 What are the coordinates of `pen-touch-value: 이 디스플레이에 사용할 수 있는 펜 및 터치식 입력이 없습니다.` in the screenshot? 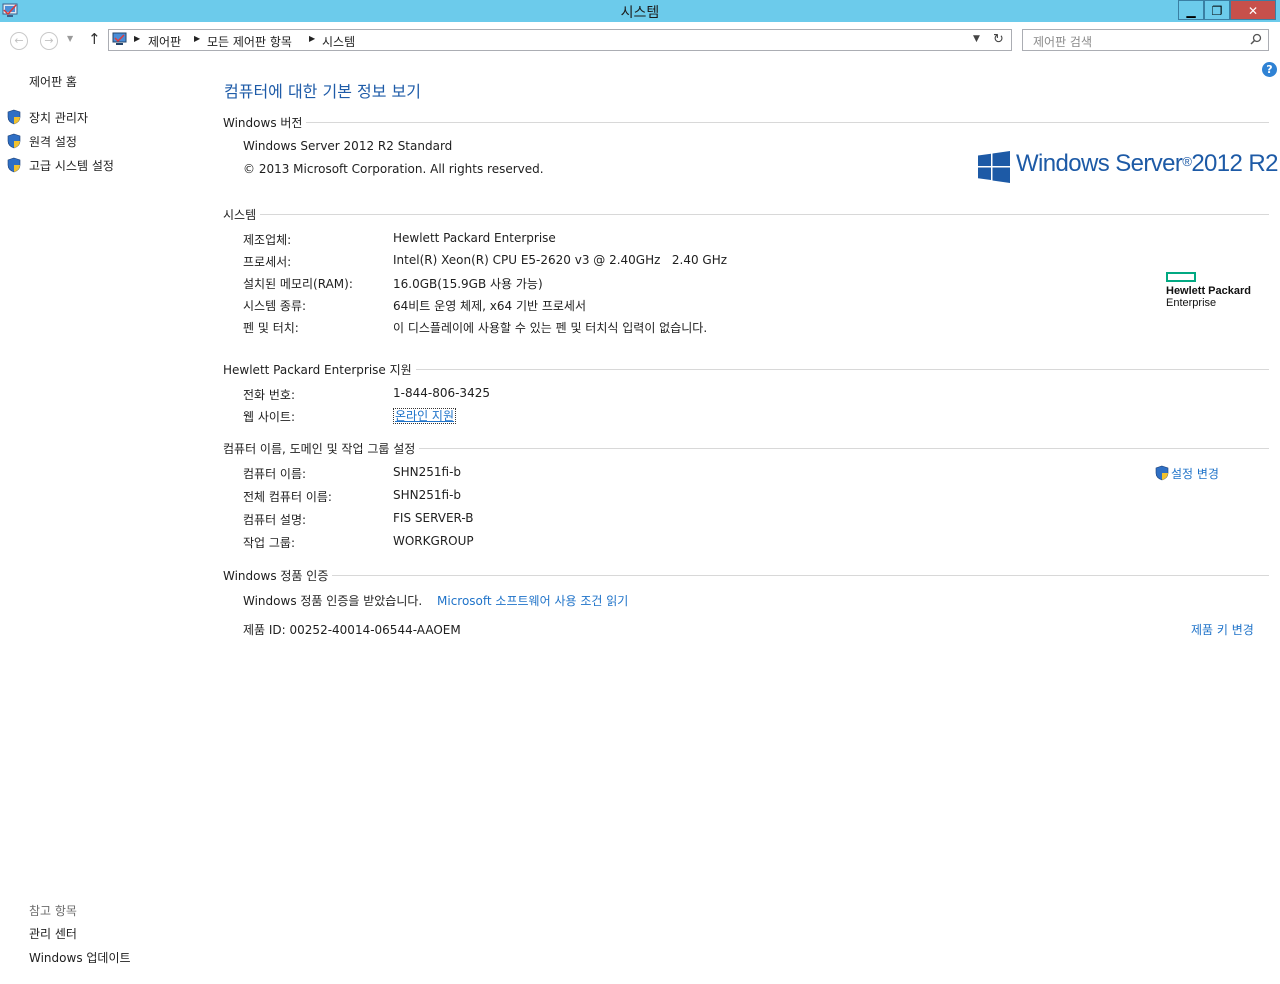 It's located at (550, 328).